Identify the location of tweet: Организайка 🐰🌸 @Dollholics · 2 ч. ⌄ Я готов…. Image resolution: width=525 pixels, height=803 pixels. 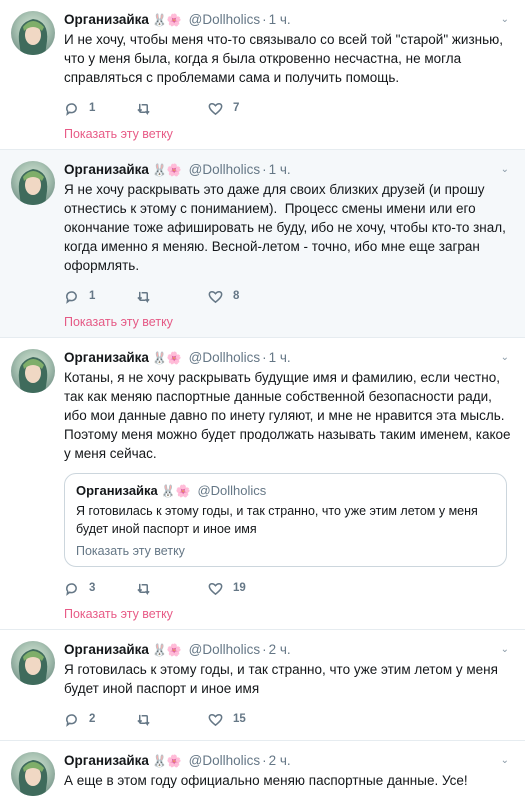
(262, 685).